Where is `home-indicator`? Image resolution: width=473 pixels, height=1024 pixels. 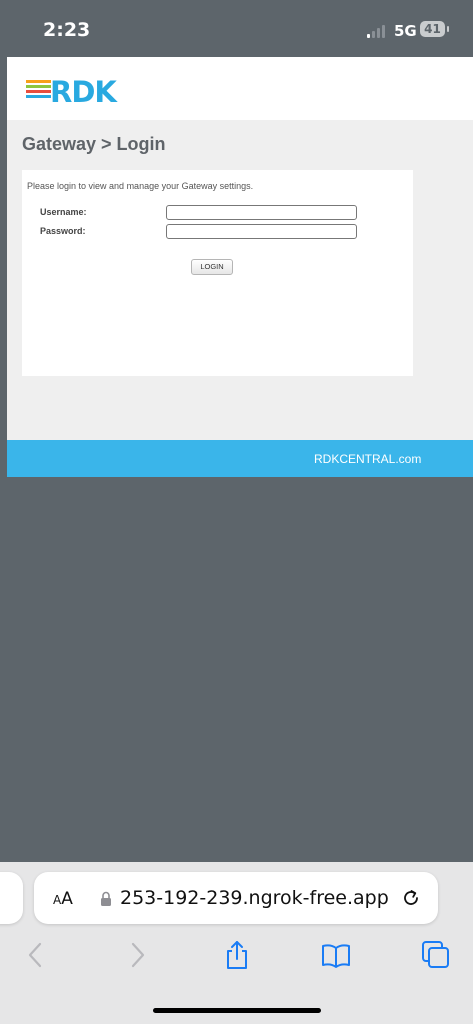
home-indicator is located at coordinates (237, 1010).